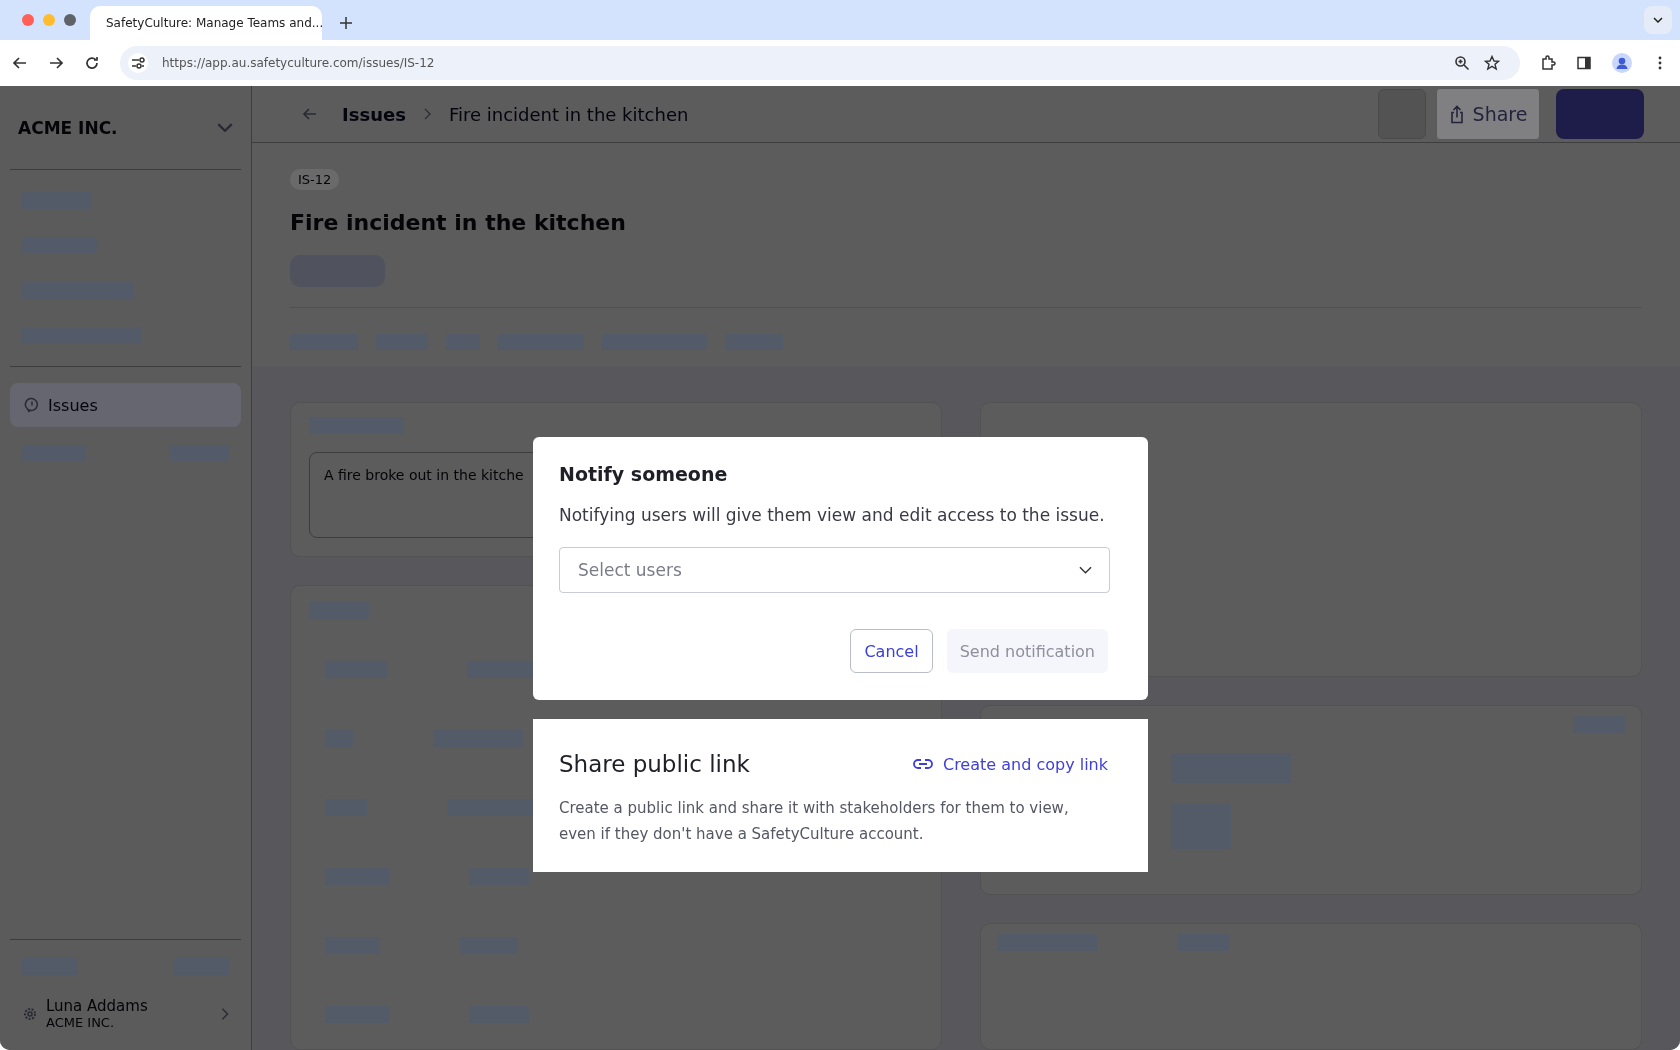 The height and width of the screenshot is (1050, 1680). Describe the element at coordinates (310, 114) in the screenshot. I see `back-arrow-icon` at that location.